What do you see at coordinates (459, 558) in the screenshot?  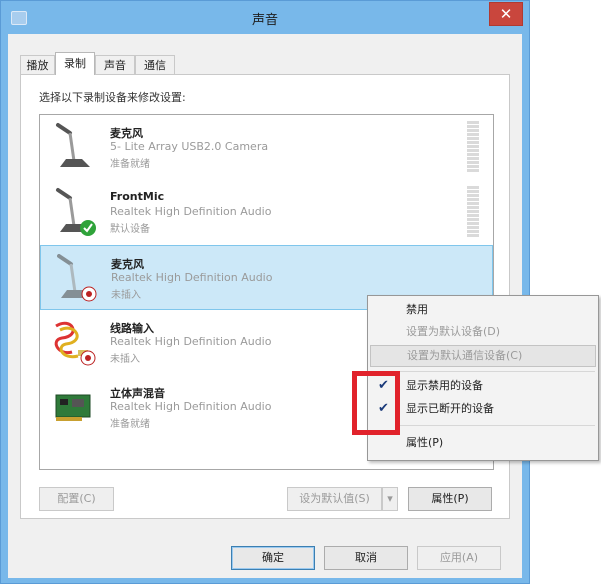 I see `apply-button: 应用(A)` at bounding box center [459, 558].